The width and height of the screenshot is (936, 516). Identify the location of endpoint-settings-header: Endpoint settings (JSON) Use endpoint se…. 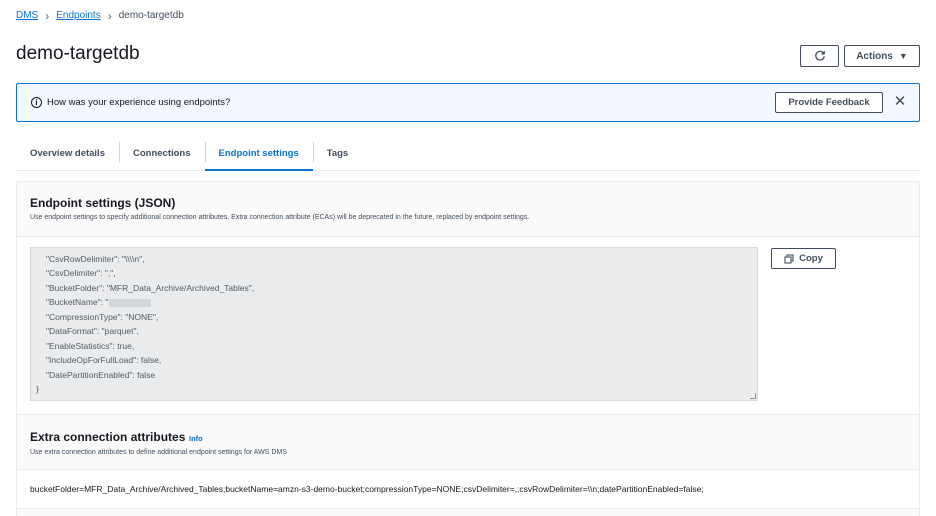
(468, 209).